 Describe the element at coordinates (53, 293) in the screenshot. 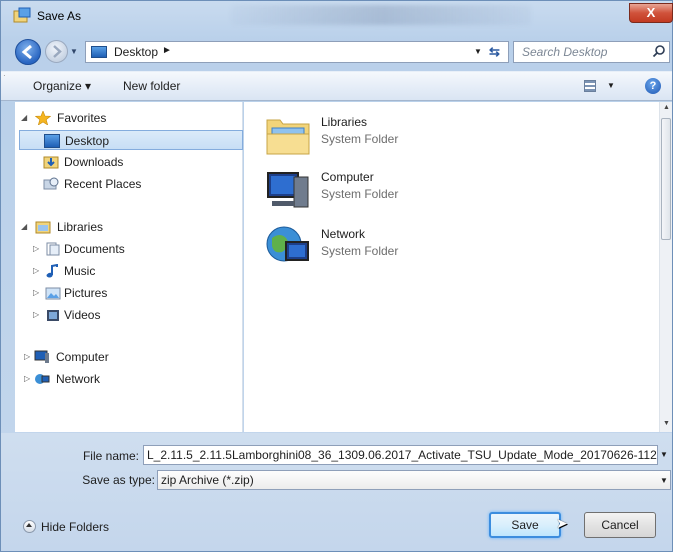

I see `pictures-icon` at that location.